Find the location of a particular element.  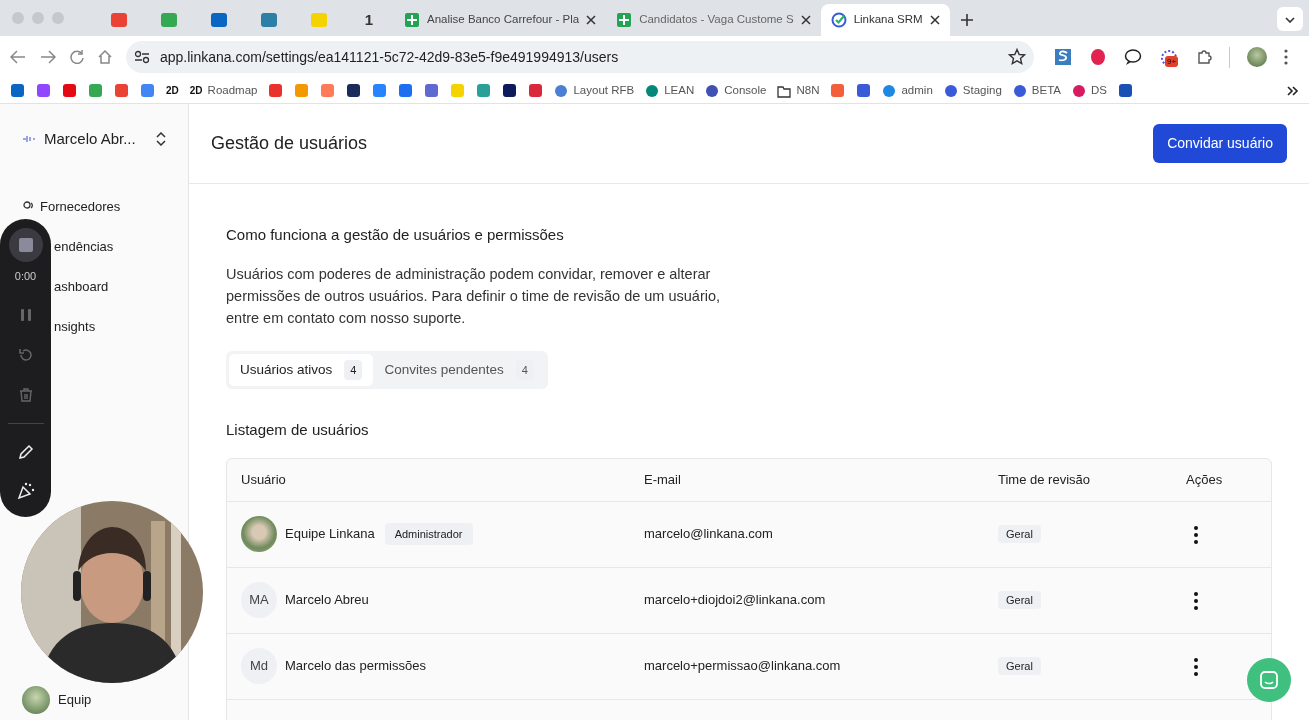

url-text: app.linkana.com/settings/ea141121-5c72-42d9-83e5-f9e491994913/users is located at coordinates (390, 57).